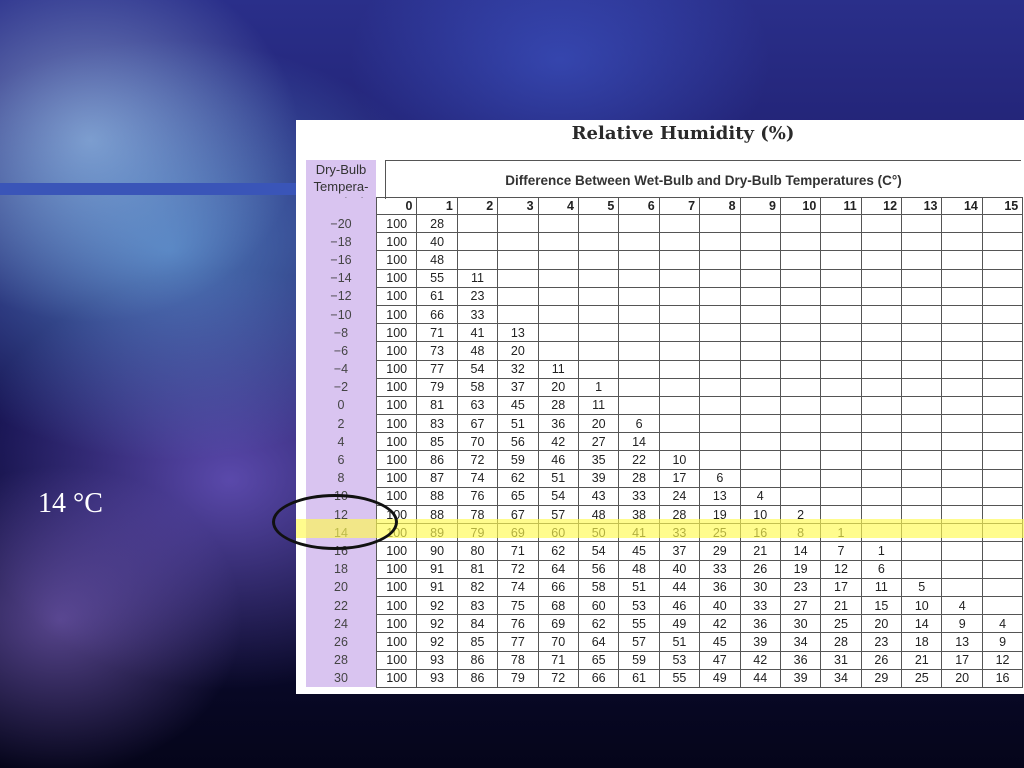 This screenshot has width=1024, height=768. I want to click on humidity-value: 58, so click(598, 587).